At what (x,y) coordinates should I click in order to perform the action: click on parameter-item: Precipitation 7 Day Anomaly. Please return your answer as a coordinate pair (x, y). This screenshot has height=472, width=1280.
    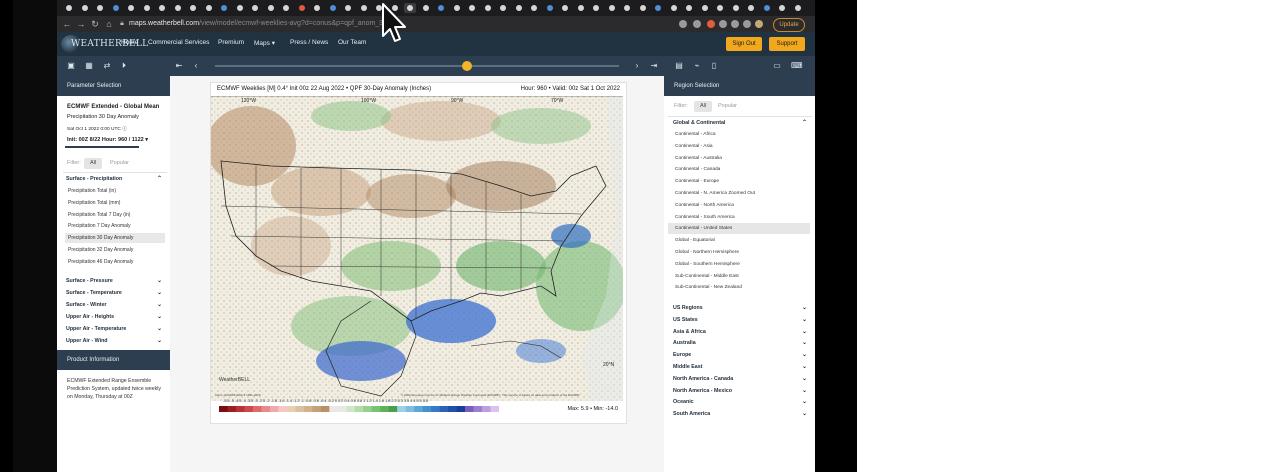
    Looking at the image, I should click on (115, 226).